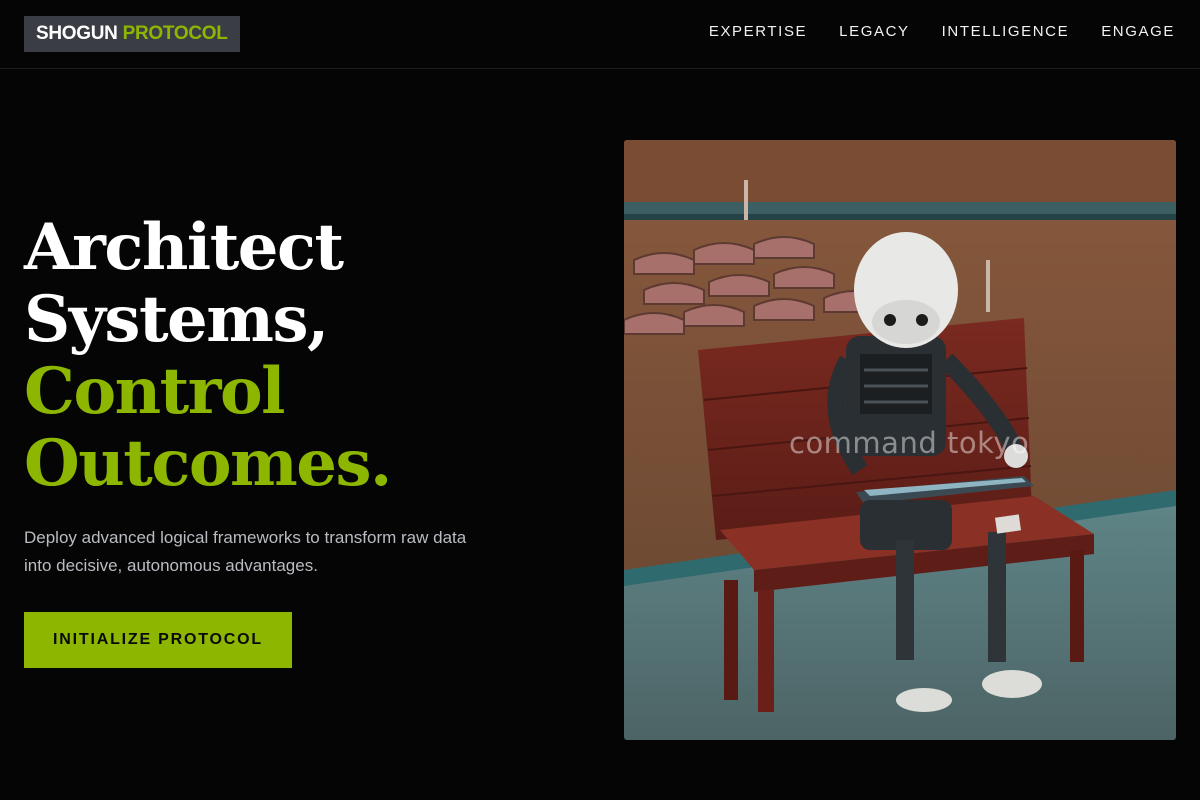 This screenshot has height=800, width=1200. What do you see at coordinates (874, 31) in the screenshot?
I see `nav-link-legacy: LEGACY` at bounding box center [874, 31].